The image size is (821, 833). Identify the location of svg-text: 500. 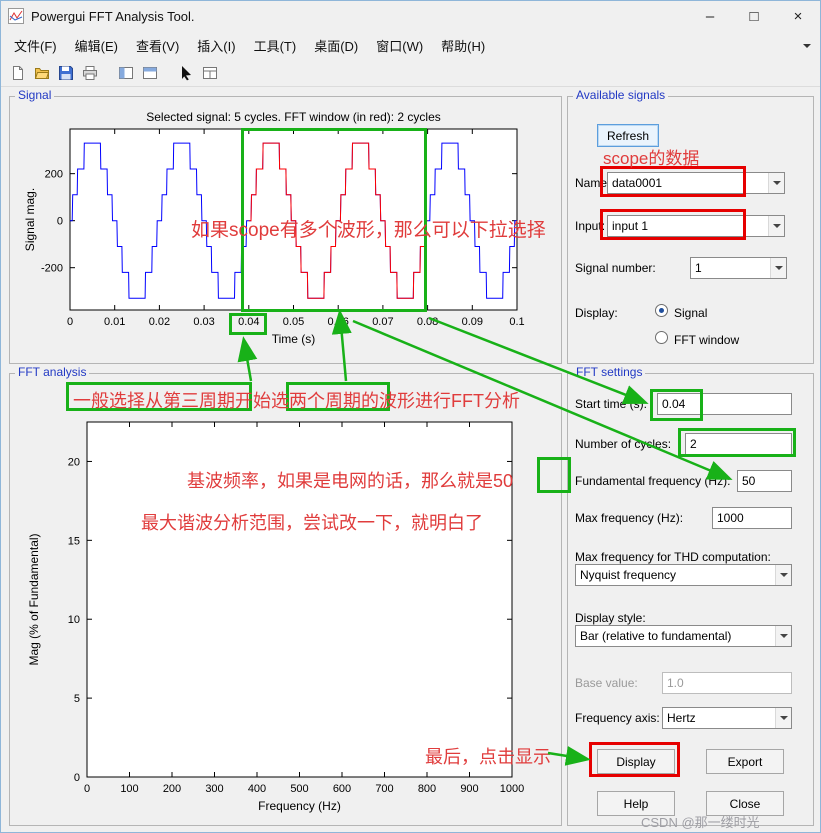
(299, 789).